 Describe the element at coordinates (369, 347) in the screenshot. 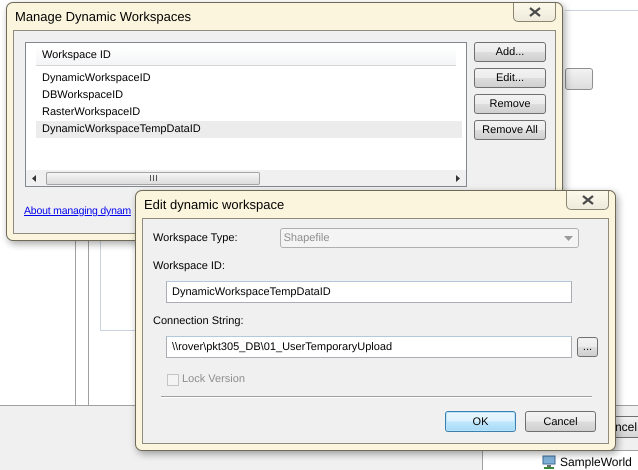

I see `connection-string-field: \\rover\pkt305_DB\01_UserTemporaryUpload` at that location.